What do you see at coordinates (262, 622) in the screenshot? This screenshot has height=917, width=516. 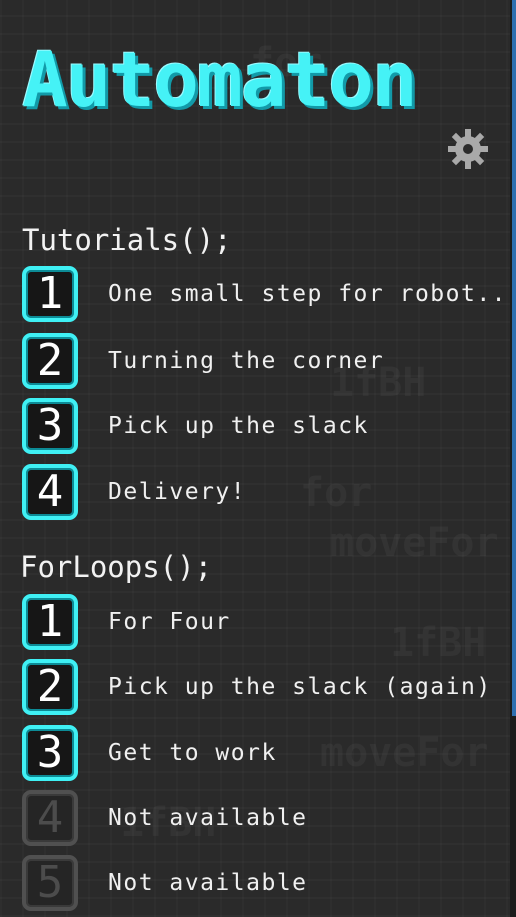 I see `level-button-forloops-1: 1 For Four` at bounding box center [262, 622].